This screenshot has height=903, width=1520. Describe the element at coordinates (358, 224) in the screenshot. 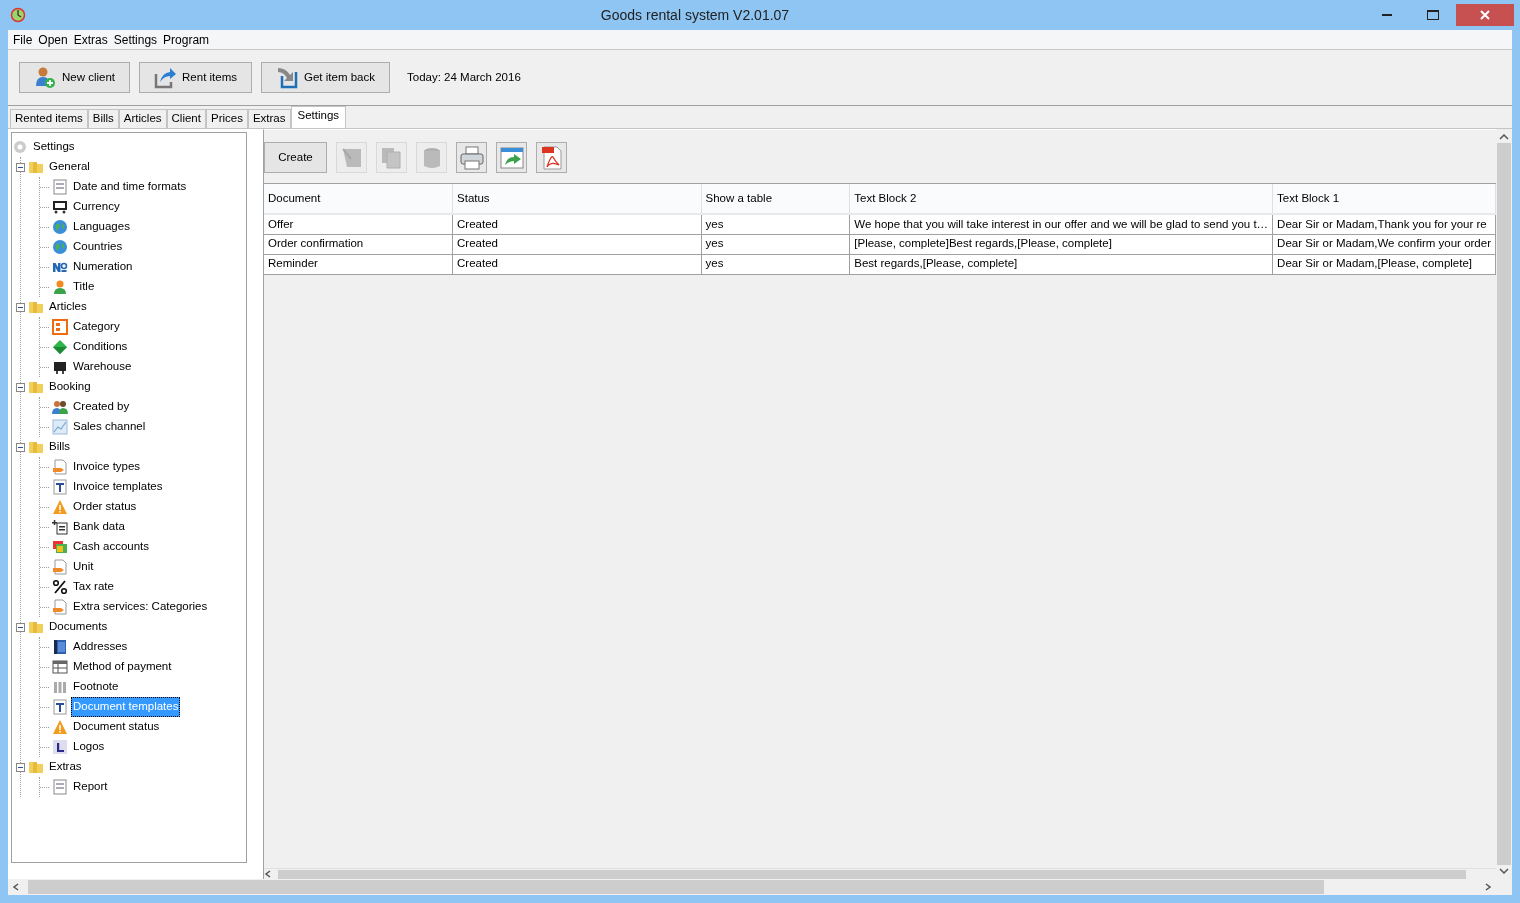

I see `table-cell: Offer` at that location.